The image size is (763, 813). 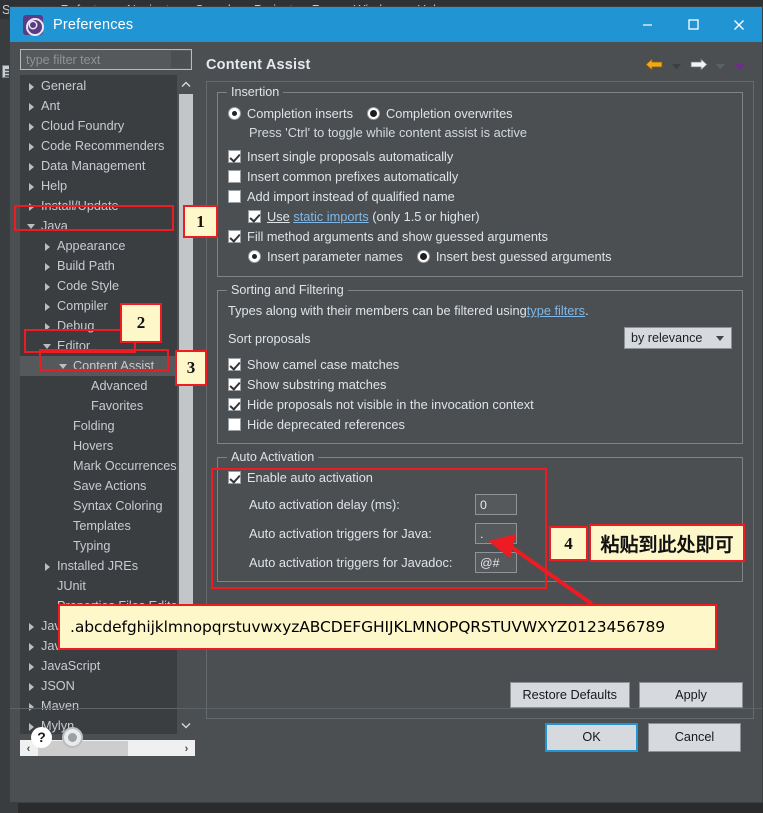 I want to click on tree-item-content-assist: Content Assist, so click(x=98, y=366).